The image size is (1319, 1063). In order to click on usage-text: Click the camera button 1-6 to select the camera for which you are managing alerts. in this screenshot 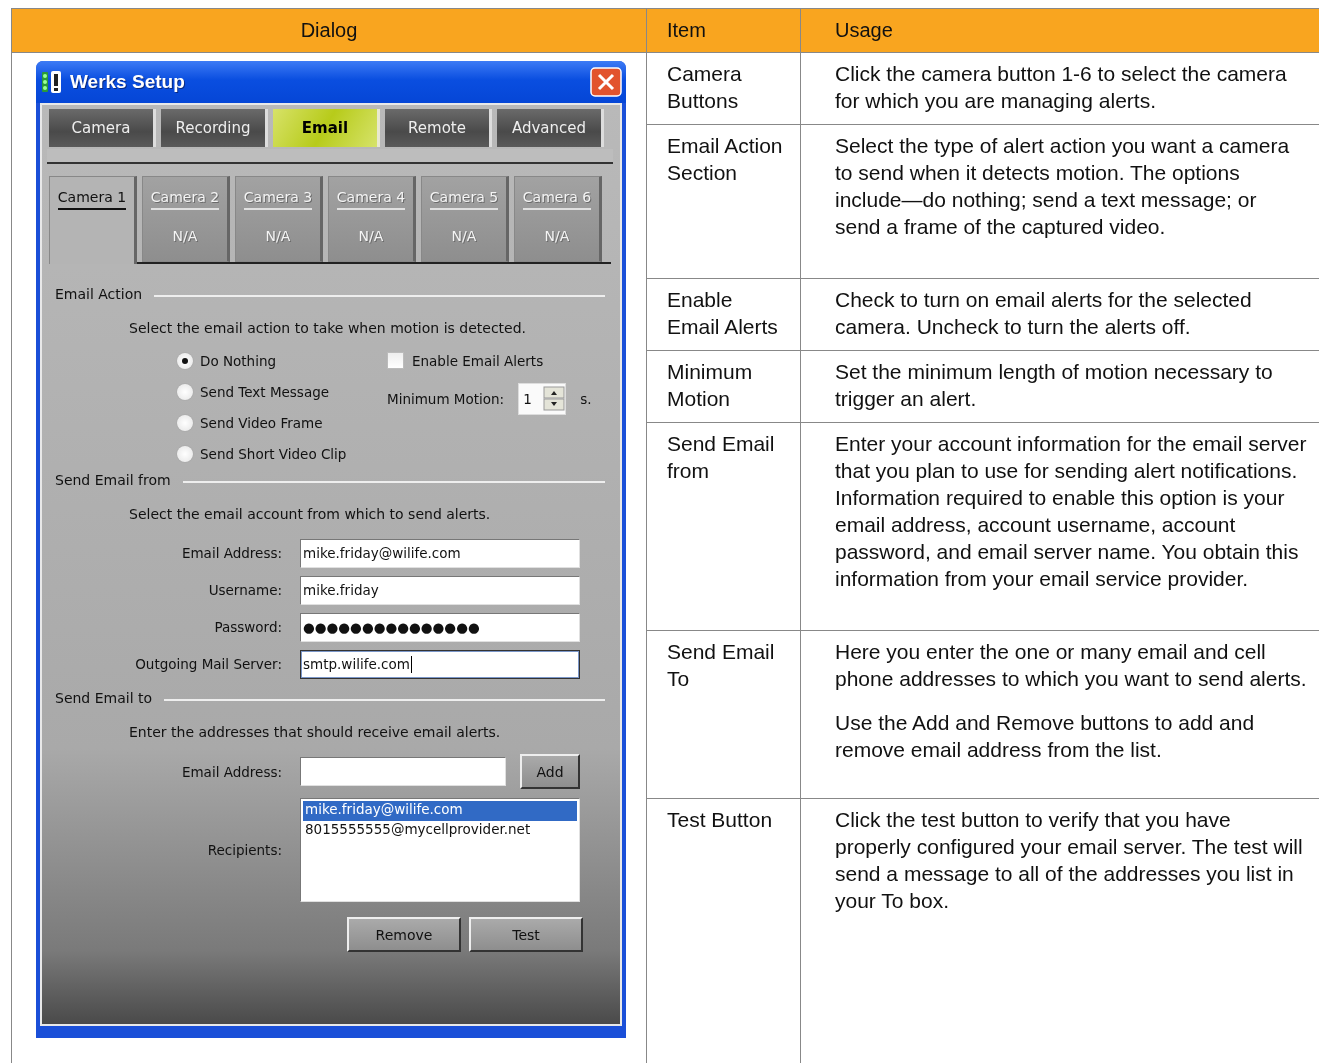, I will do `click(1061, 87)`.